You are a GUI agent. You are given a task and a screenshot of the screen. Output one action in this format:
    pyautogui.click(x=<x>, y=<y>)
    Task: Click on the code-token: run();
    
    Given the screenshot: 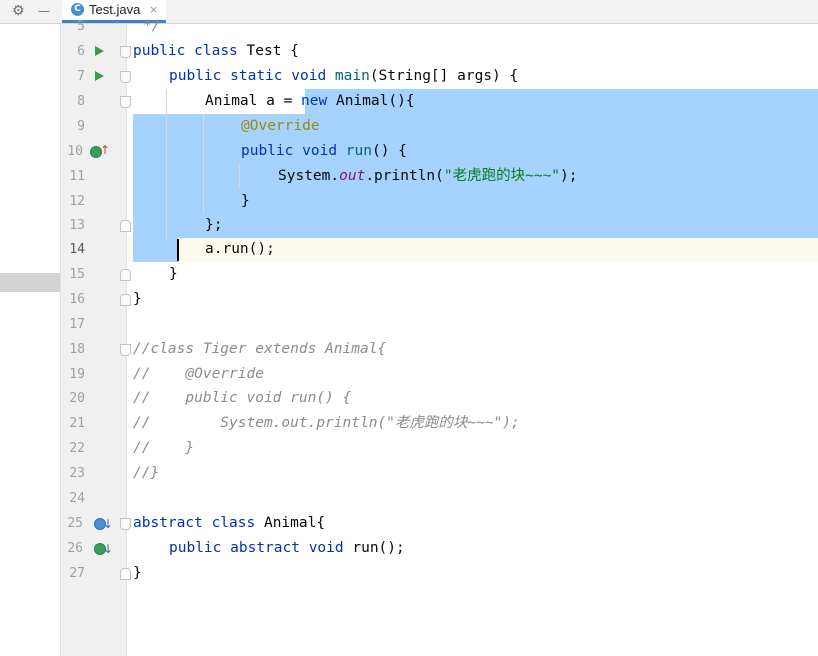 What is the action you would take?
    pyautogui.click(x=374, y=548)
    